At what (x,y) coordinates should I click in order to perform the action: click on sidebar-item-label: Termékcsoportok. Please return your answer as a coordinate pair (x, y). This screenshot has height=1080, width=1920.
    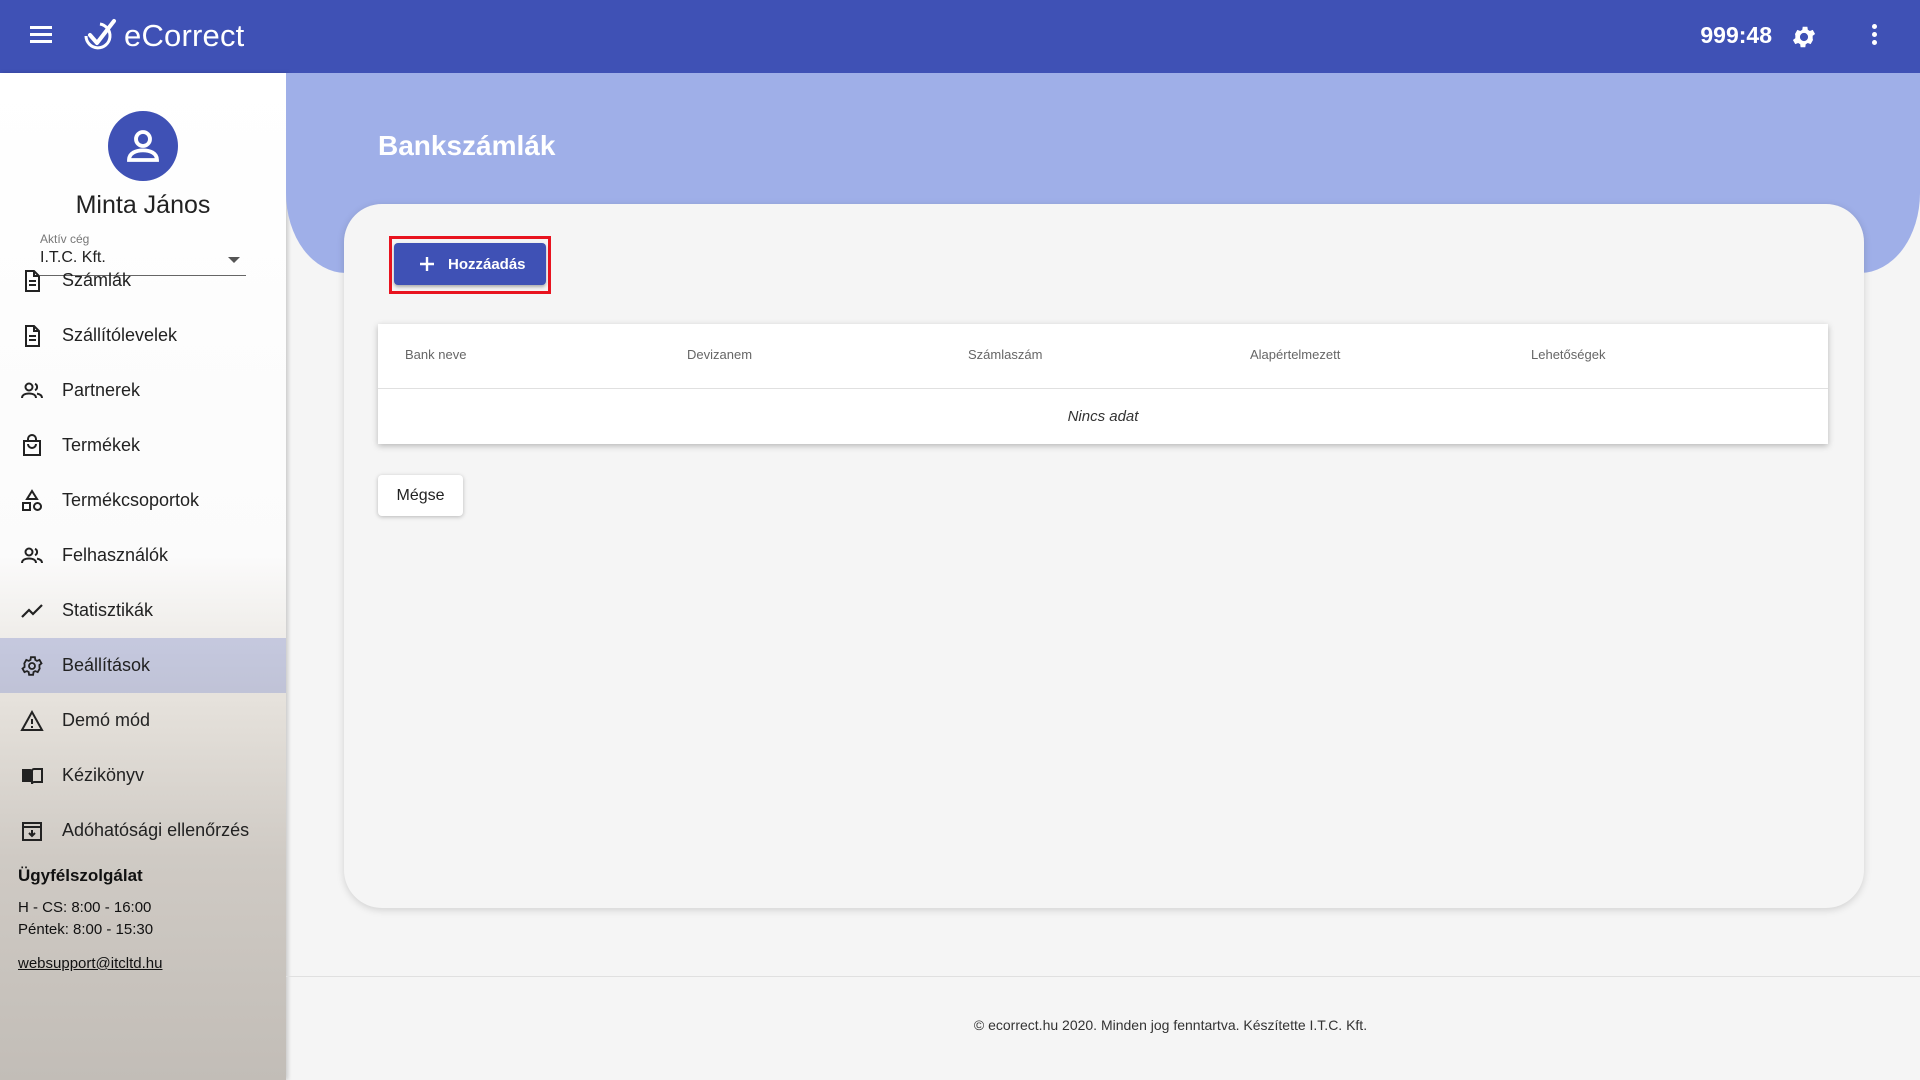
    Looking at the image, I should click on (131, 500).